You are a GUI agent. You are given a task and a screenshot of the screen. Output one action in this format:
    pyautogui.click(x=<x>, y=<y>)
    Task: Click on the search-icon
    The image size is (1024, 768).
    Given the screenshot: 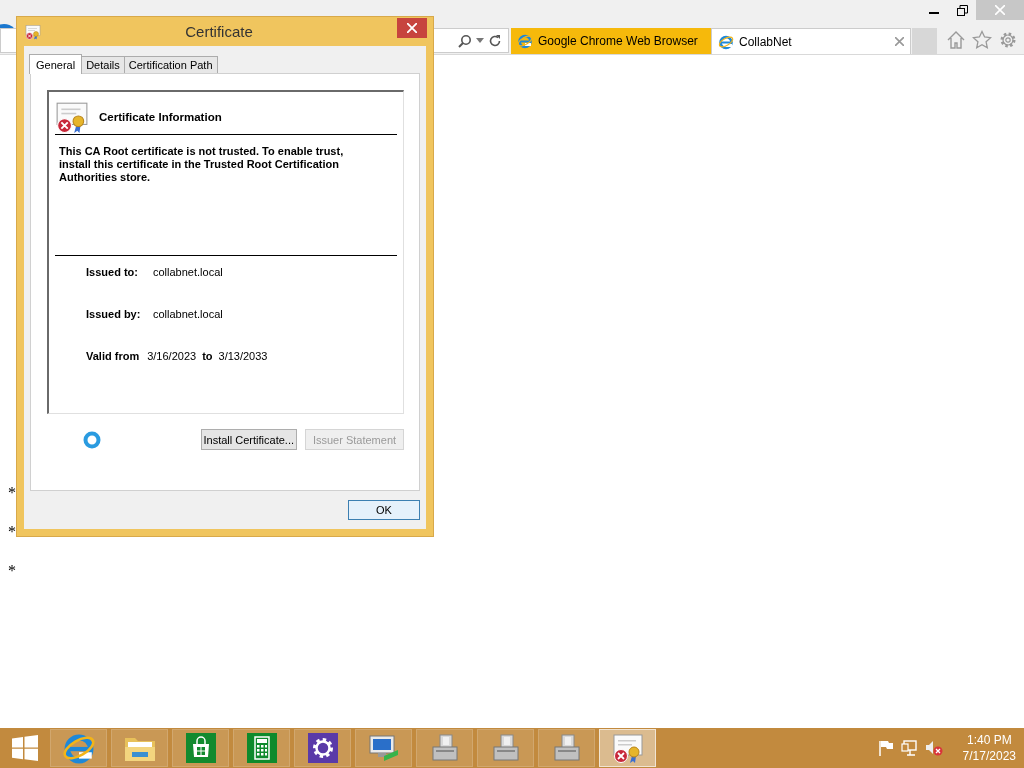 What is the action you would take?
    pyautogui.click(x=465, y=40)
    